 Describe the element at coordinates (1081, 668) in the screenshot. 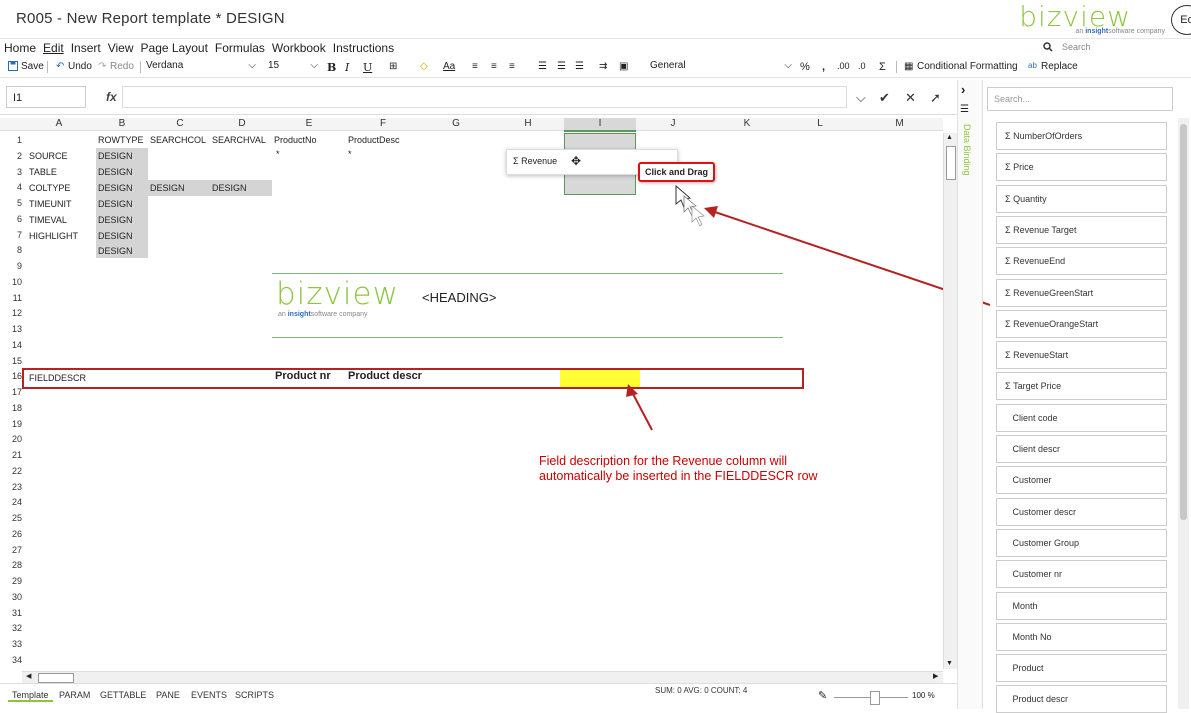

I see `field-item: Product` at that location.